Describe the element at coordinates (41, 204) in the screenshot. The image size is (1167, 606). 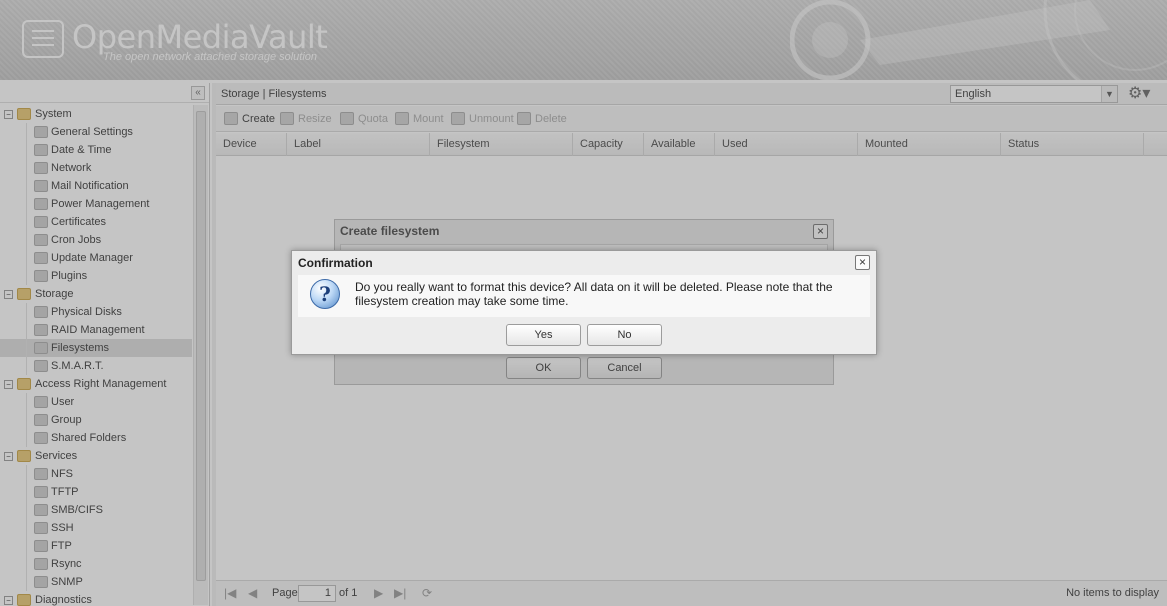
I see `power-icon` at that location.